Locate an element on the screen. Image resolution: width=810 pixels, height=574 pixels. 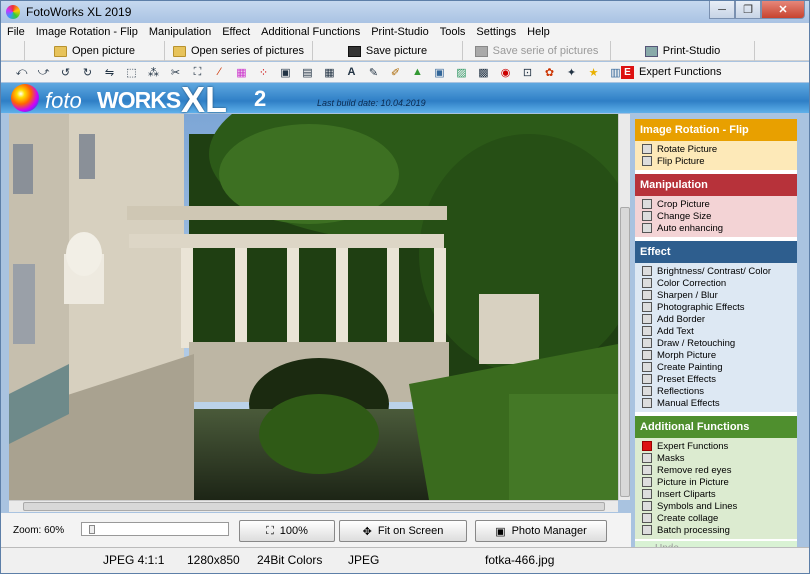
batch-processing-item: Batch processing is located at coordinates (716, 530).